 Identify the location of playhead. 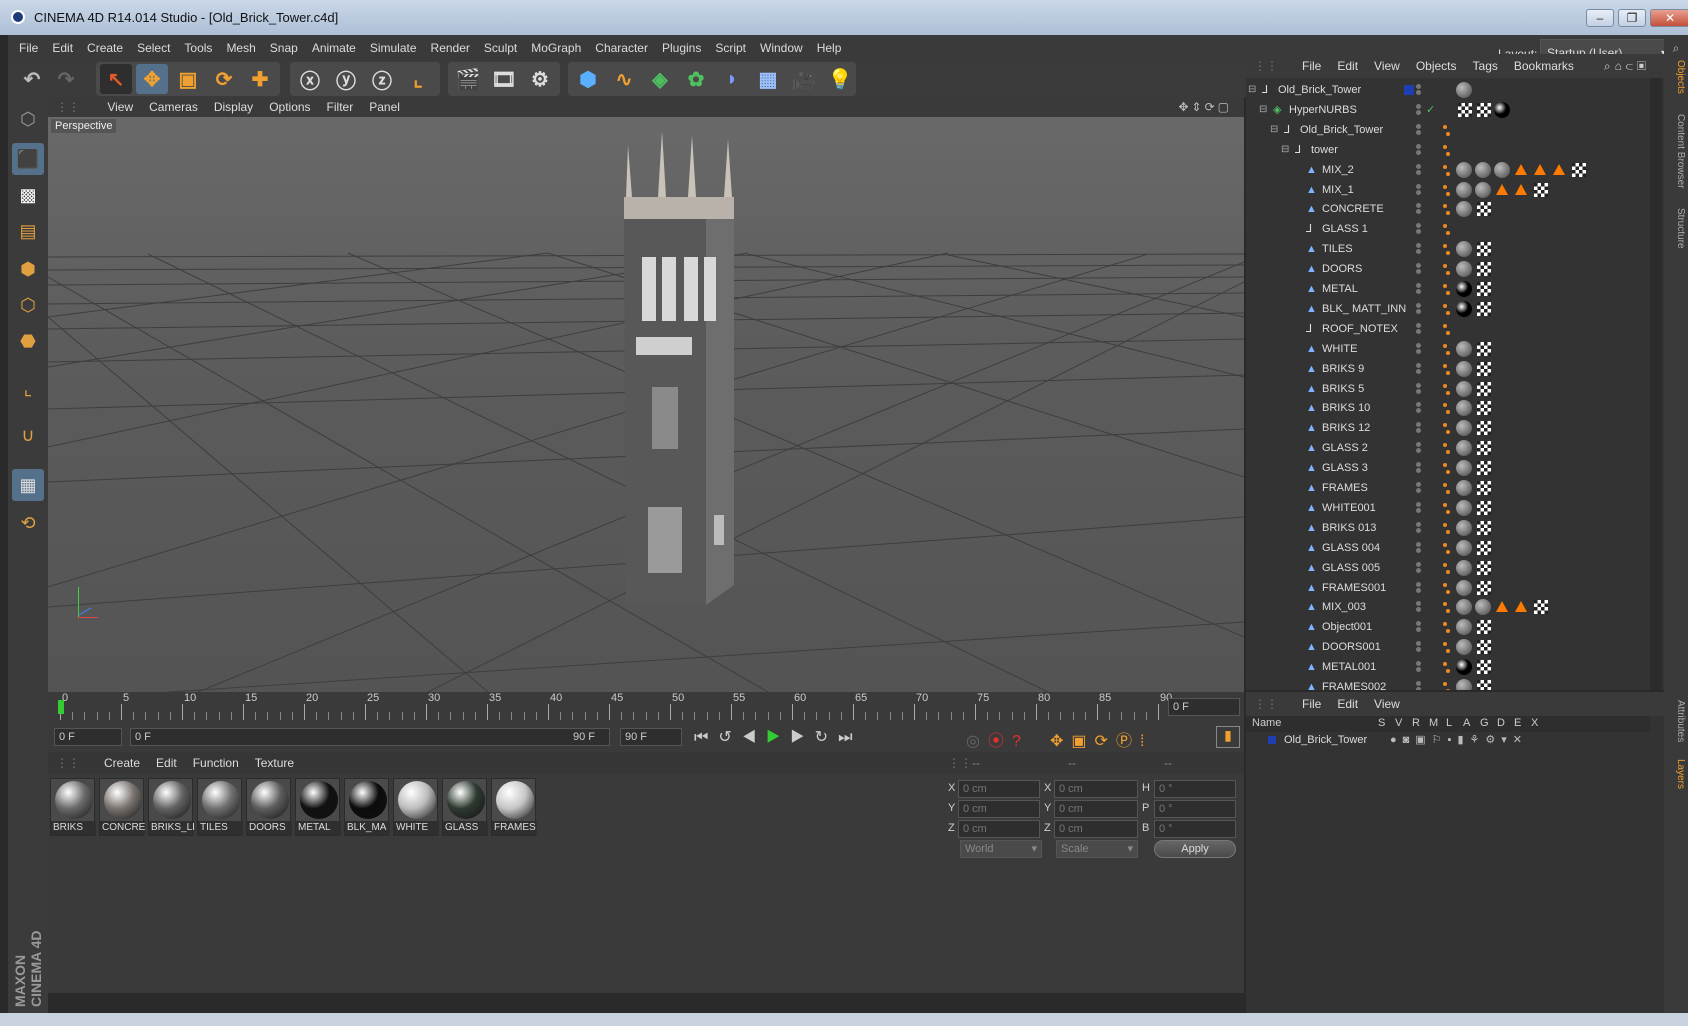
(61, 707).